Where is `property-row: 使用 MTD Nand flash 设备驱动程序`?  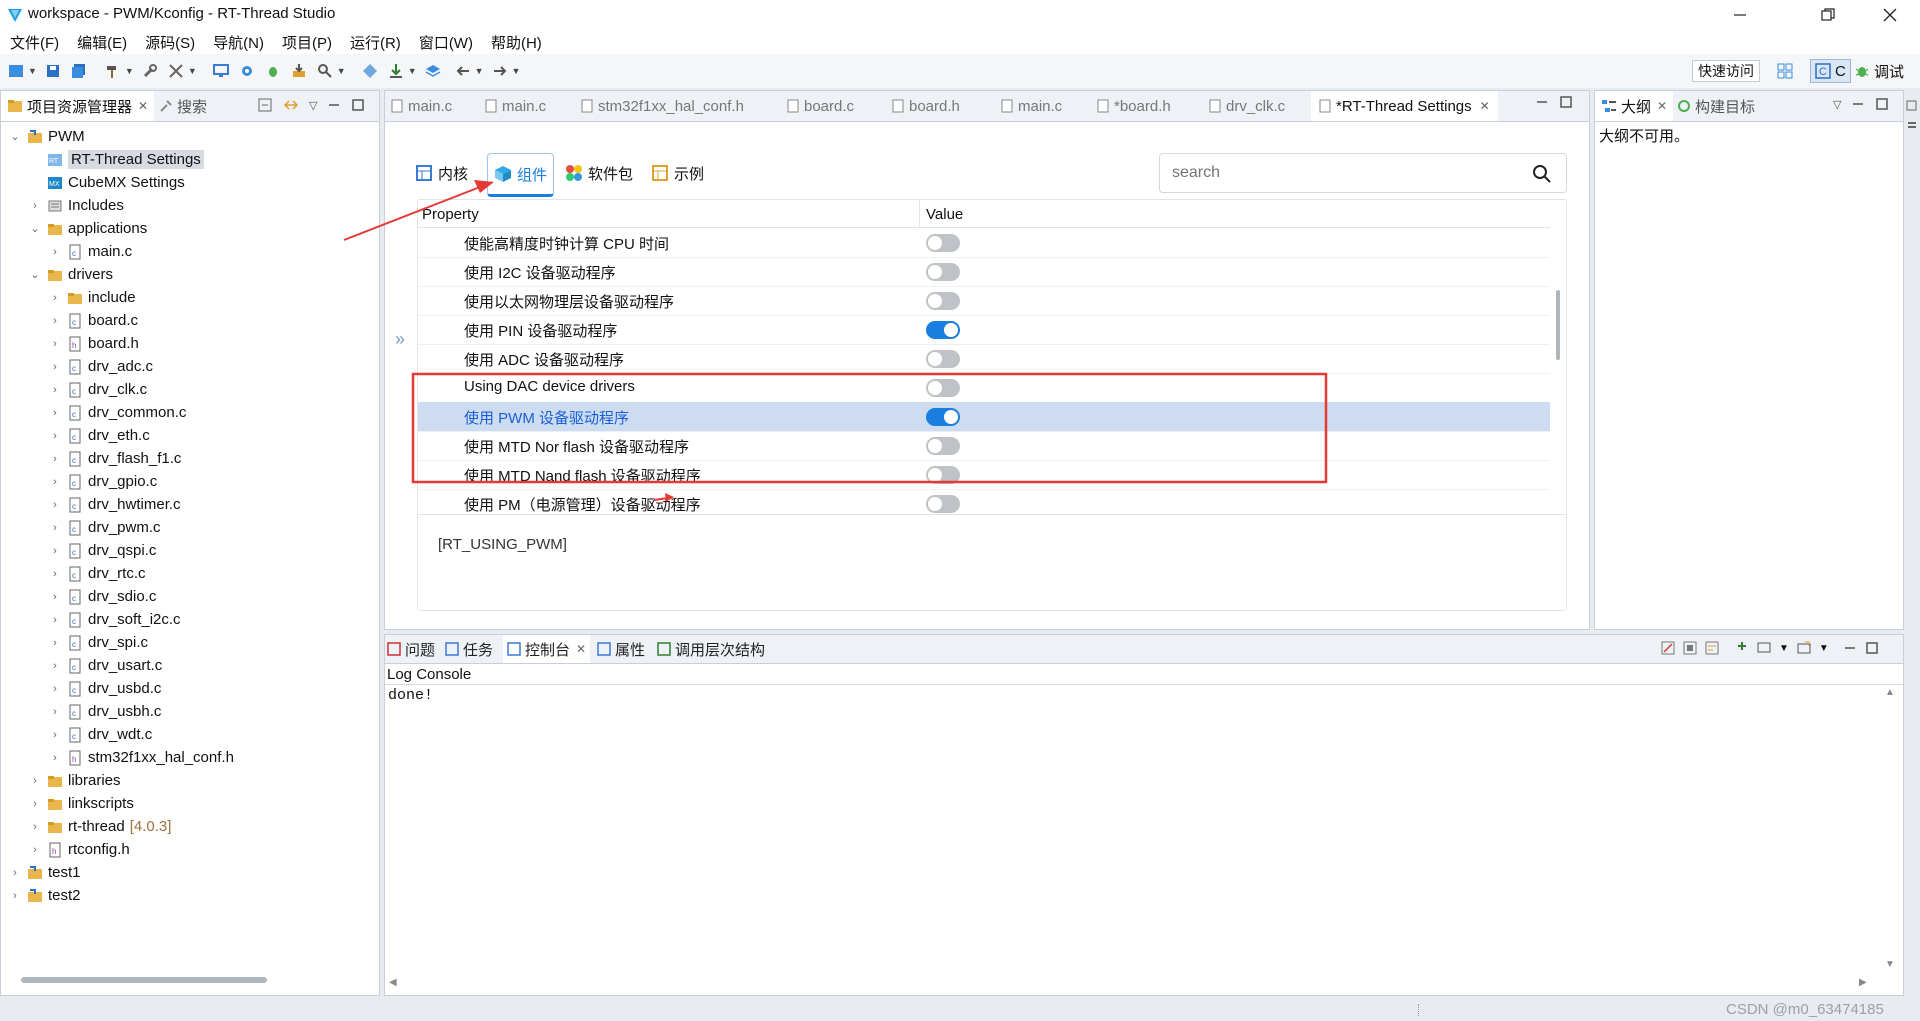 property-row: 使用 MTD Nand flash 设备驱动程序 is located at coordinates (984, 475).